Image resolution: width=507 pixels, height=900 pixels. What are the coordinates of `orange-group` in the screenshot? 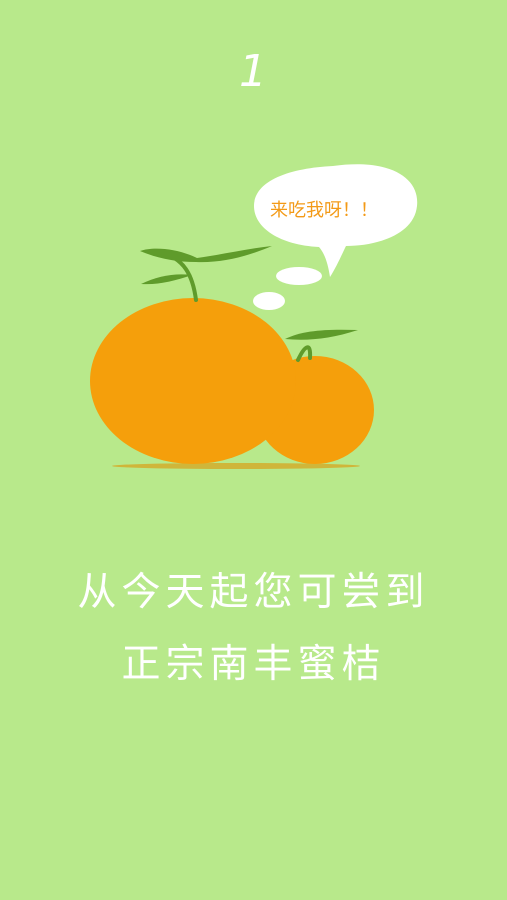 It's located at (232, 357).